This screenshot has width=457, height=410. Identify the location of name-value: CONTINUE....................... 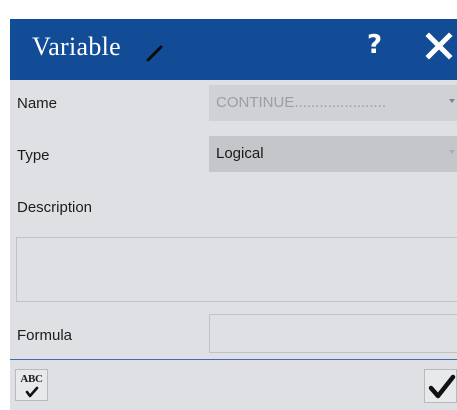
(301, 102).